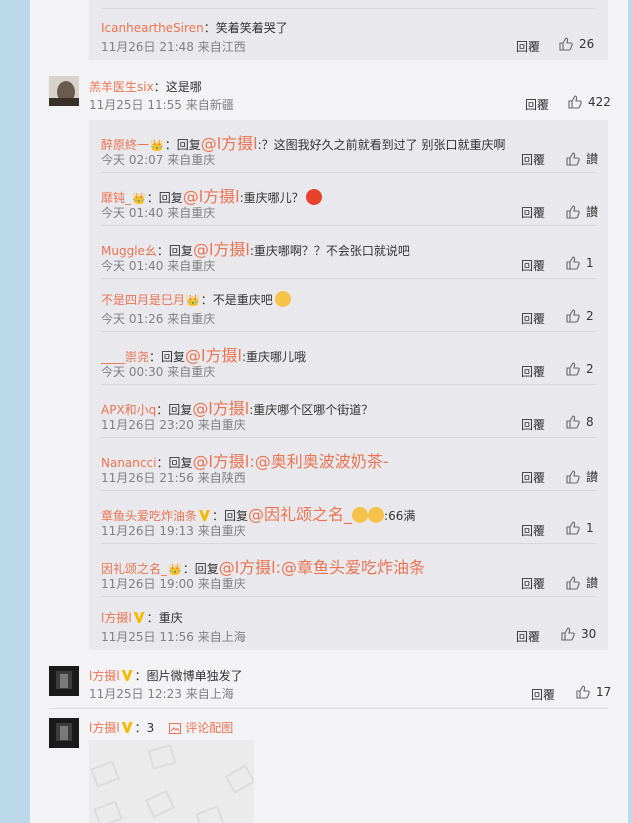 The image size is (632, 823). Describe the element at coordinates (116, 198) in the screenshot. I see `reply-author: 靡钝_` at that location.